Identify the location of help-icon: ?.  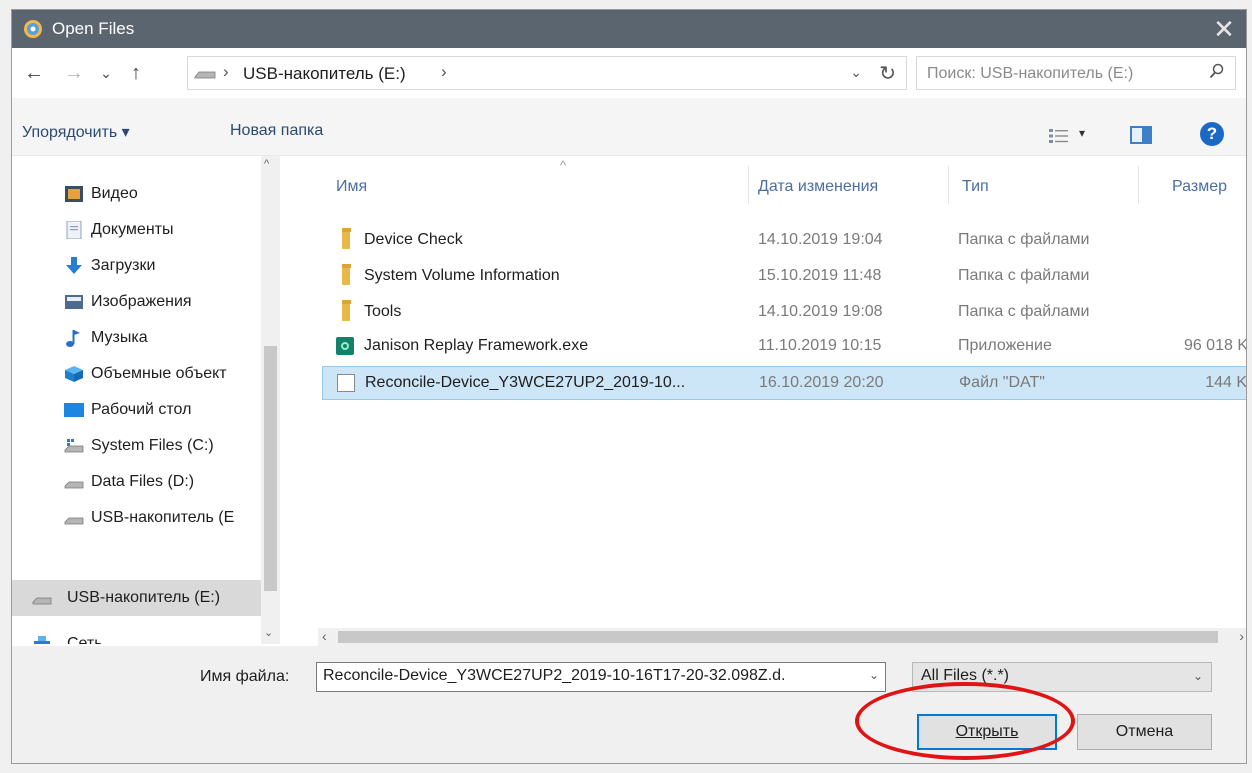
(1212, 134).